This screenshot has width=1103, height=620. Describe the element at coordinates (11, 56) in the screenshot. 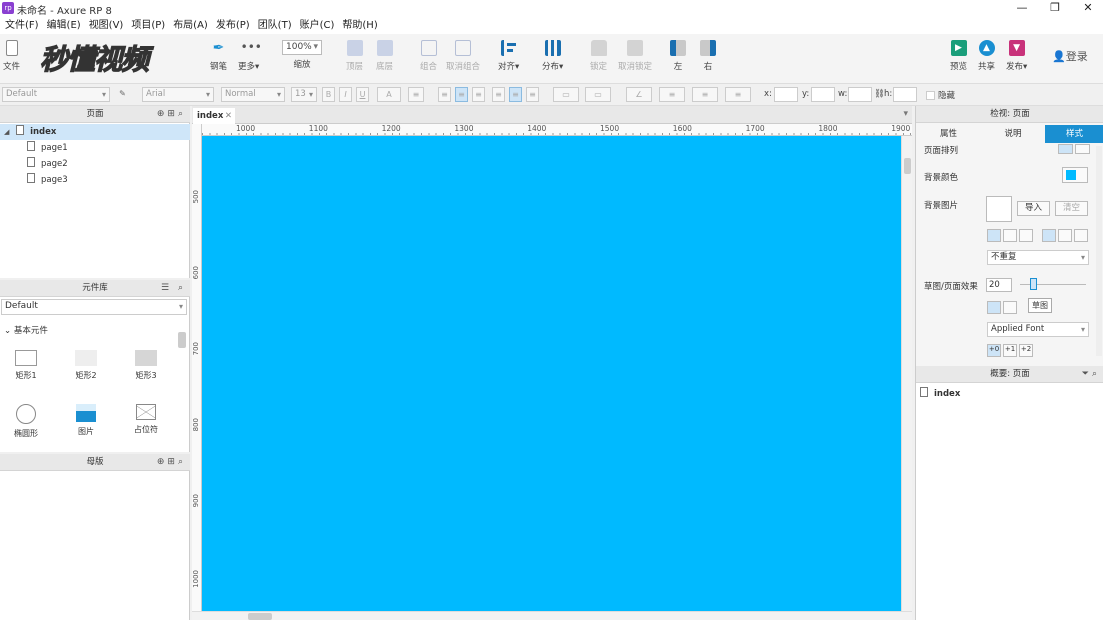

I see `file-tool: 文件` at that location.